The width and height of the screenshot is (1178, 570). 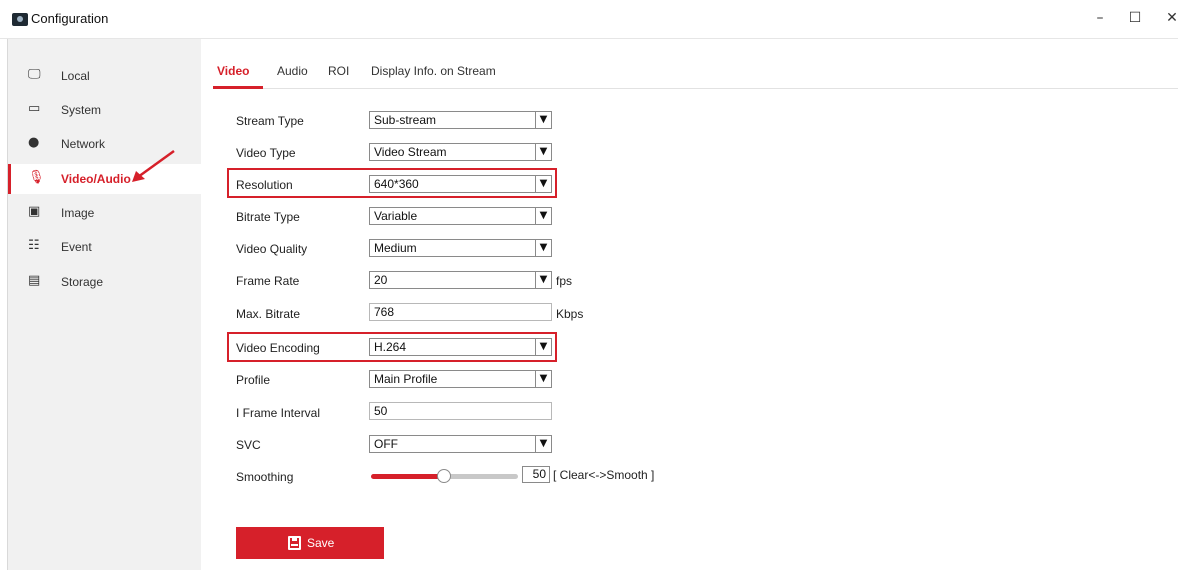 I want to click on smoothing-slider-fill, so click(x=407, y=476).